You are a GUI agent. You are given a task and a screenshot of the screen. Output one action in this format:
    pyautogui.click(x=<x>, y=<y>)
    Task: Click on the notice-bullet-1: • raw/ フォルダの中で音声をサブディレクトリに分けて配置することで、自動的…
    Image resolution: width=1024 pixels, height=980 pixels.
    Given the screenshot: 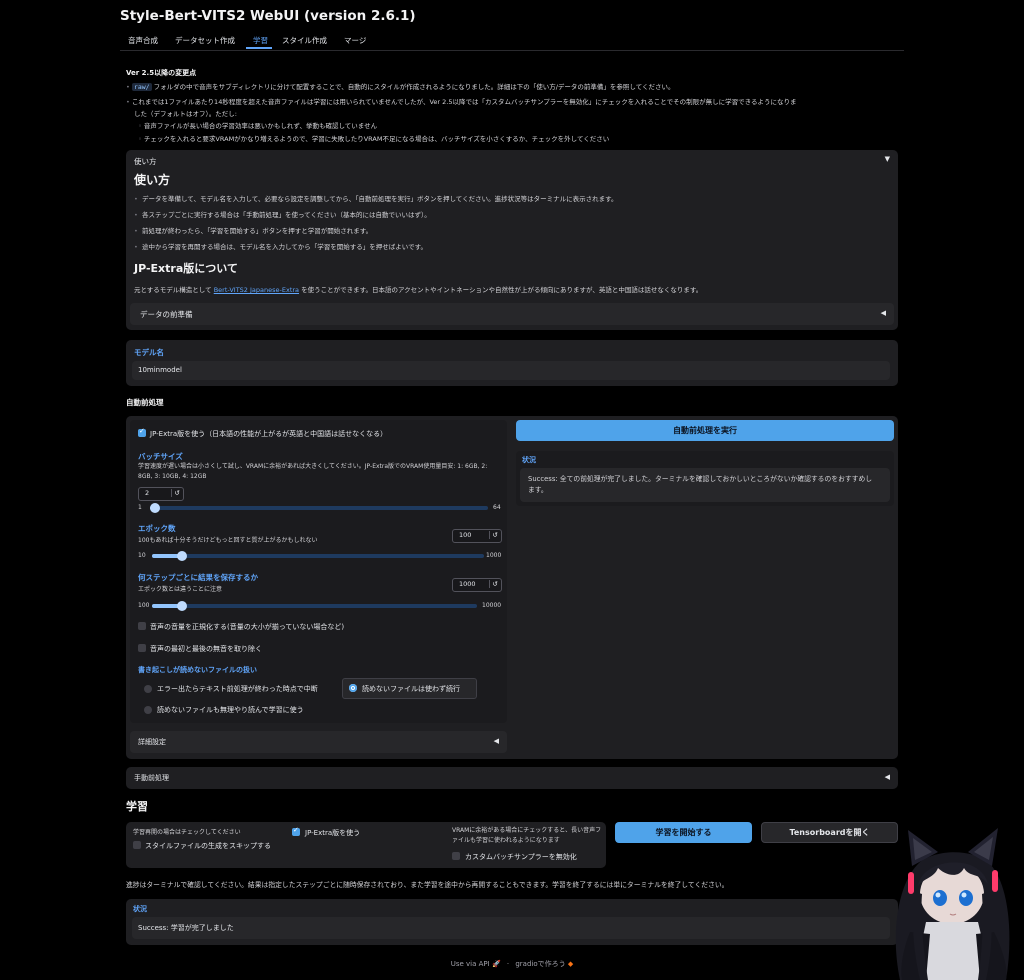 What is the action you would take?
    pyautogui.click(x=400, y=87)
    